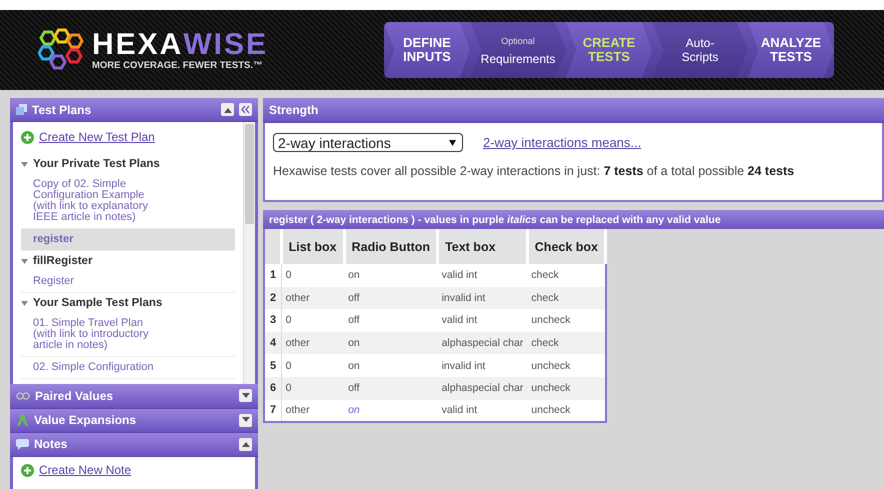 This screenshot has width=884, height=489. I want to click on section-header: Value Expansions, so click(134, 420).